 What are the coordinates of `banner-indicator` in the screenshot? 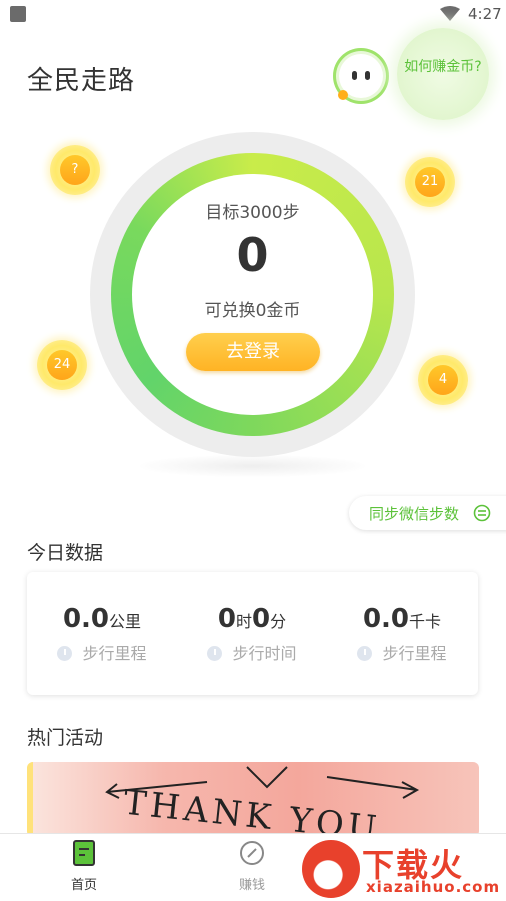 It's located at (30, 799).